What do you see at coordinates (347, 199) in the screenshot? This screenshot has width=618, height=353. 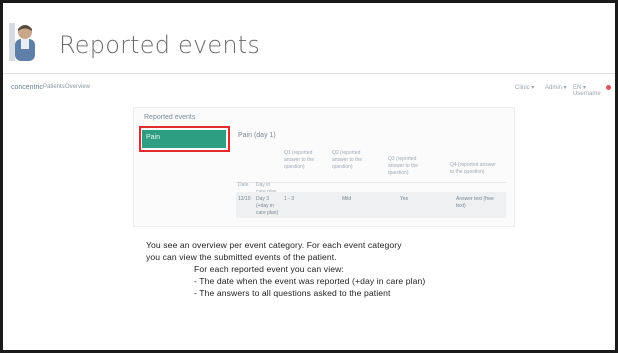 I see `cell-q2: Mild` at bounding box center [347, 199].